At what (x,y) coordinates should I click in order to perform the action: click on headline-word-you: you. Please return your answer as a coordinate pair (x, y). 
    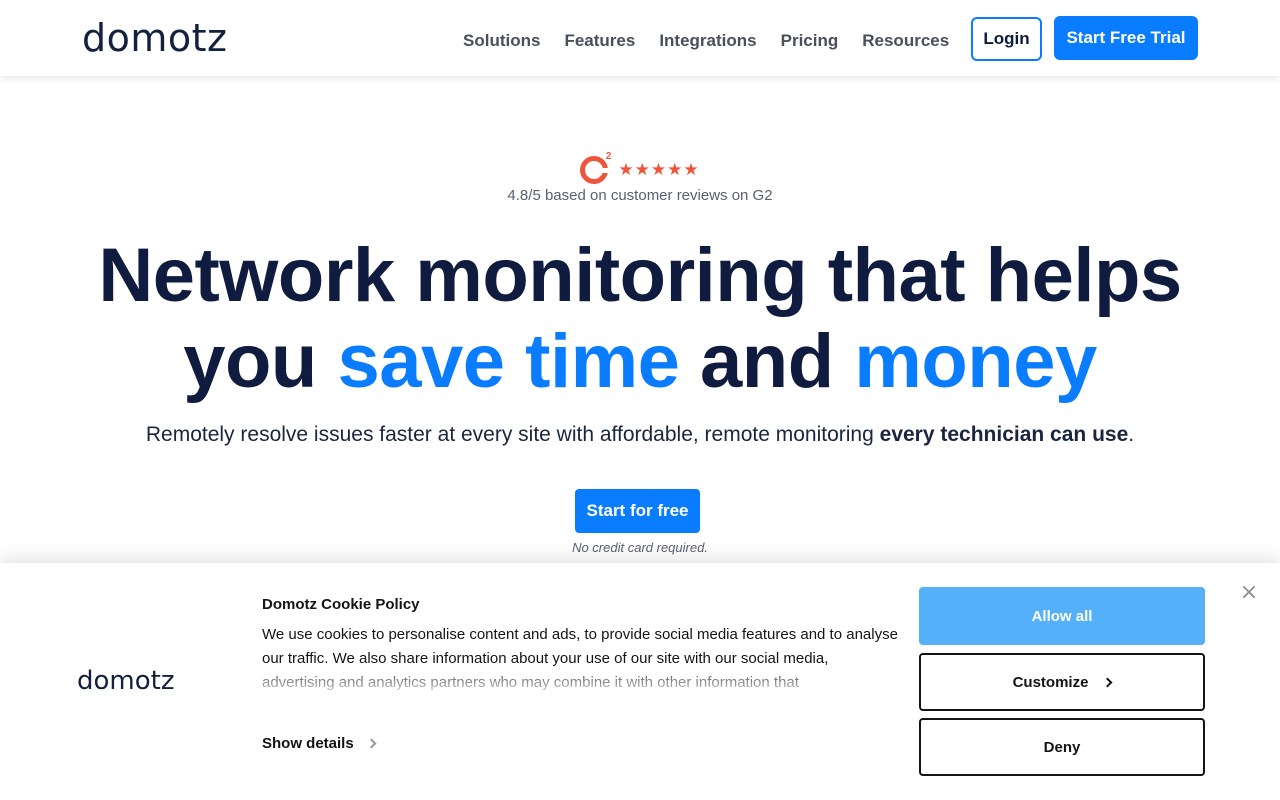
    Looking at the image, I should click on (260, 361).